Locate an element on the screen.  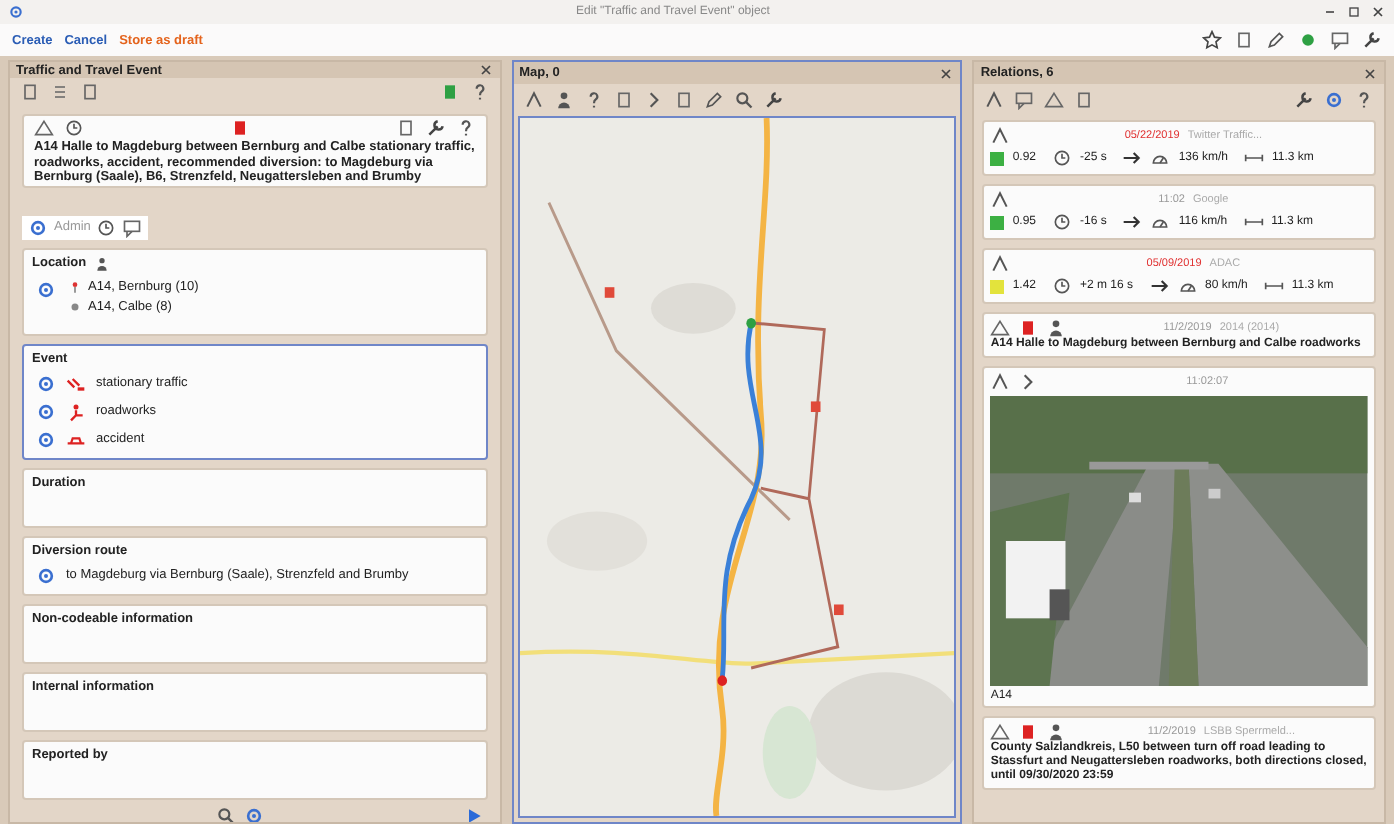
pin-icon is located at coordinates (75, 286).